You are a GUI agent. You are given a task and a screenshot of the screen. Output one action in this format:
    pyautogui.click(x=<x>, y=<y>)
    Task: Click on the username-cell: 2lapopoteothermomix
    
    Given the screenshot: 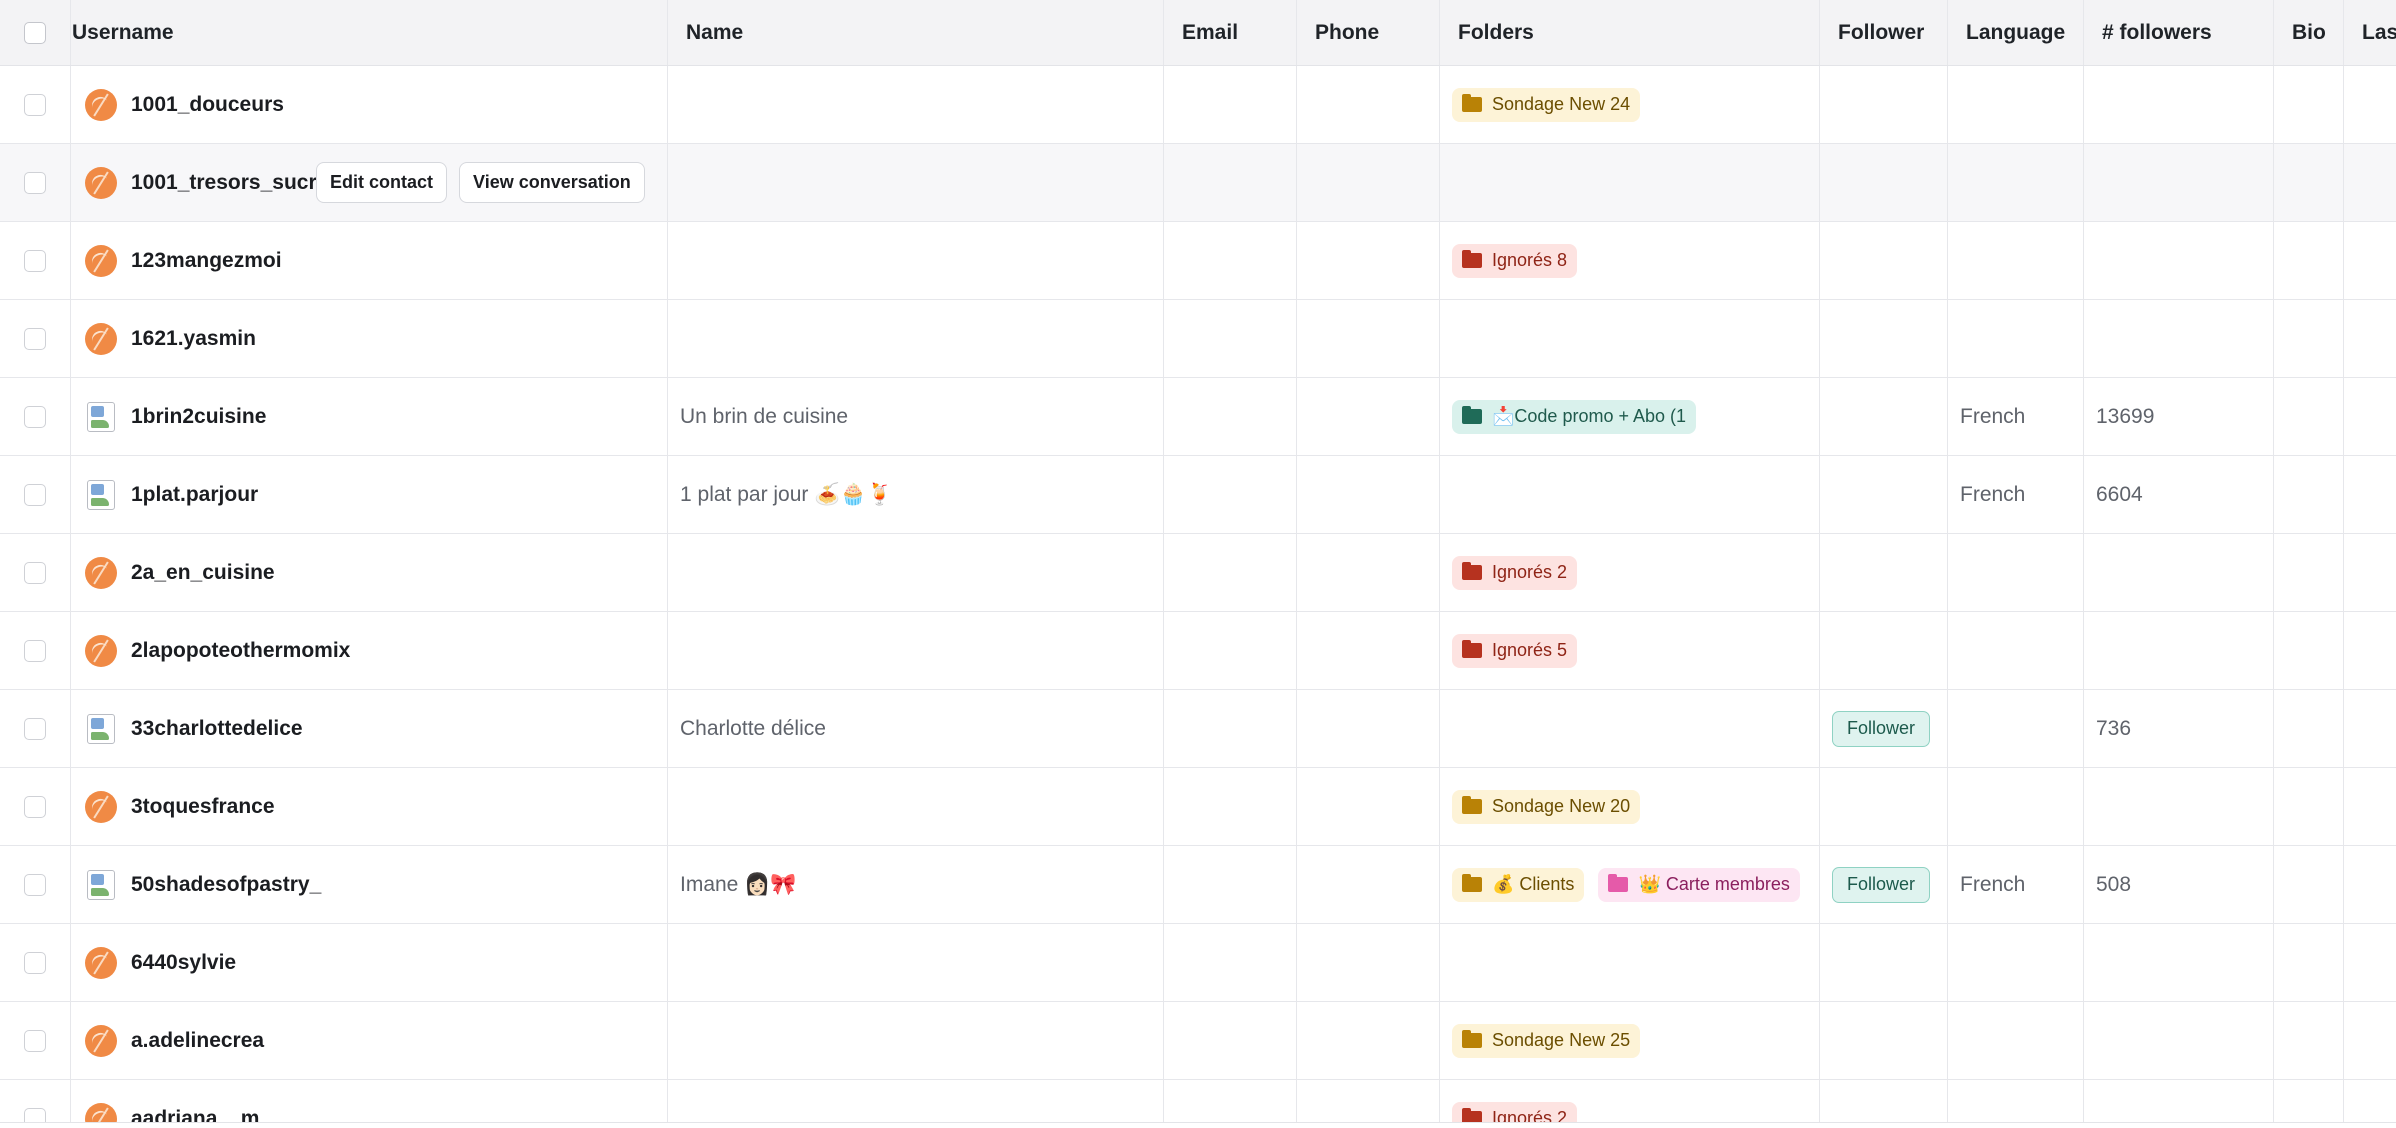 What is the action you would take?
    pyautogui.click(x=369, y=650)
    